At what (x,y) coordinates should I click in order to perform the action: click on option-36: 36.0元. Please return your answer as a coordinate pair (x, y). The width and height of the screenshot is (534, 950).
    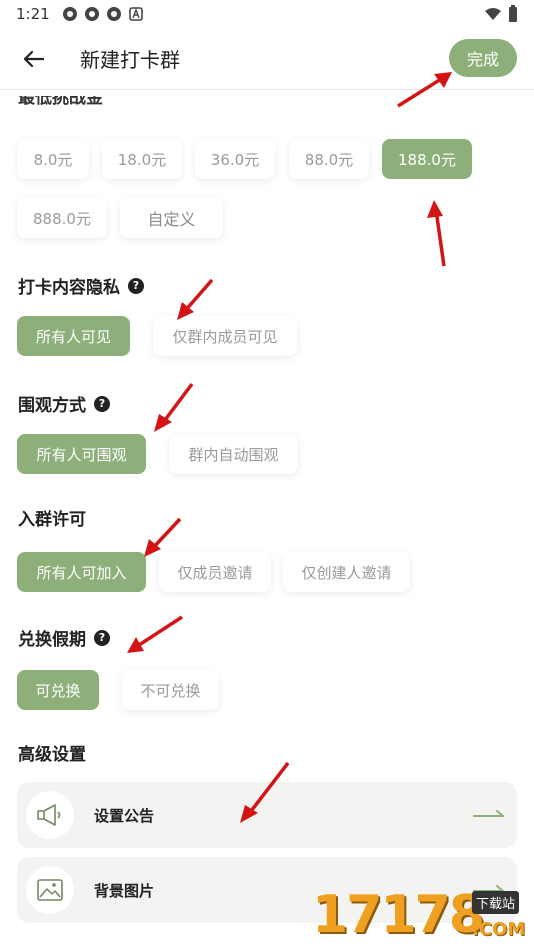
    Looking at the image, I should click on (235, 159).